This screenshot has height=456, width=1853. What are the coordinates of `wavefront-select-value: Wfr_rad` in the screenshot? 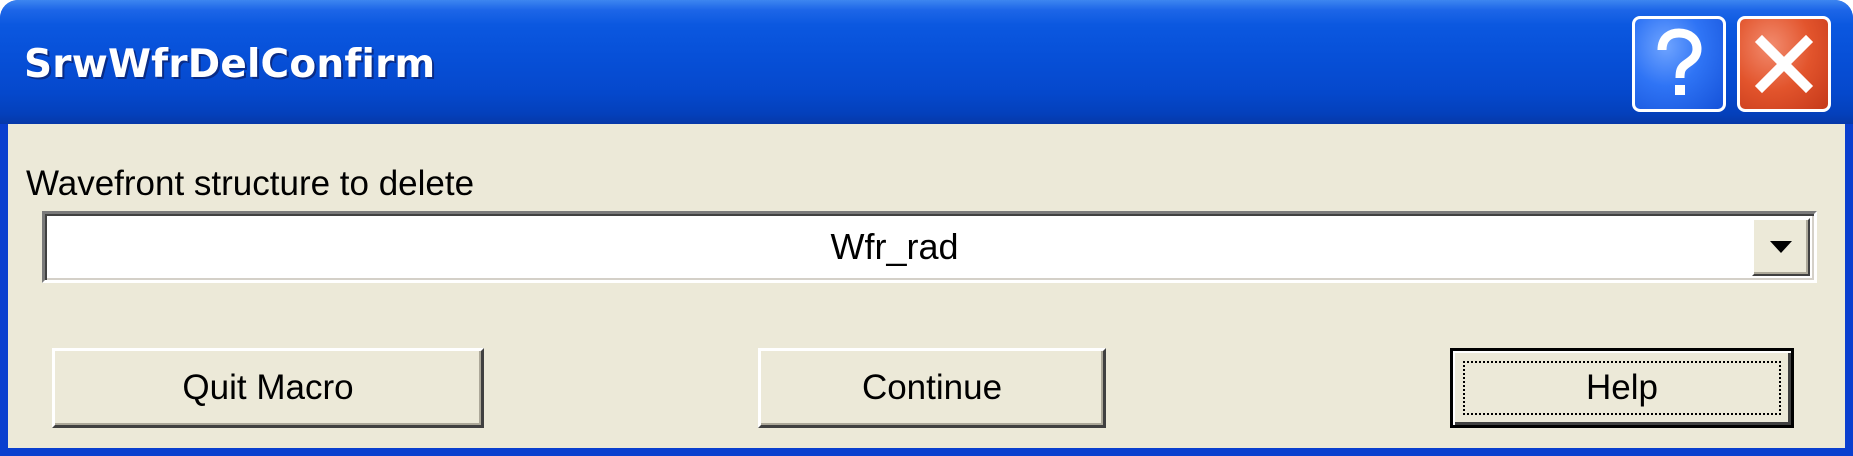 It's located at (894, 246).